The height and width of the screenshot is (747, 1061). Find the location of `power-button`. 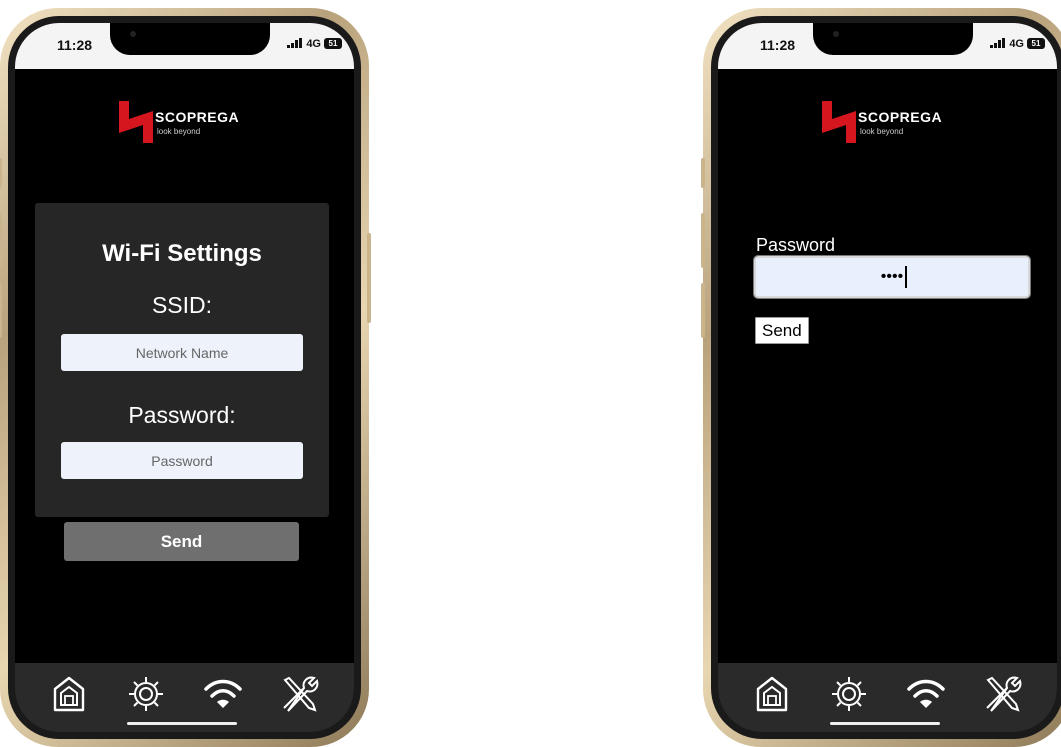

power-button is located at coordinates (369, 278).